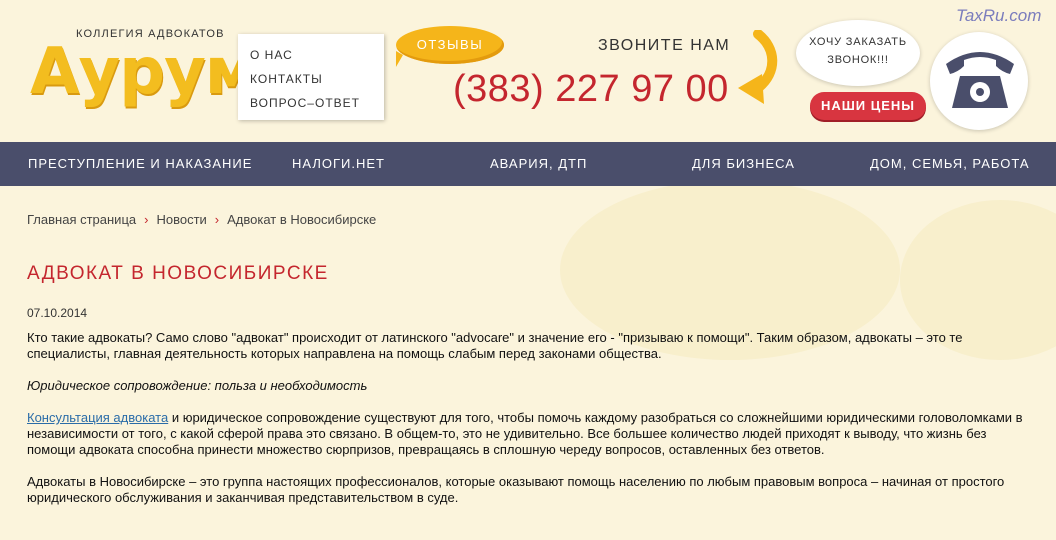 Image resolution: width=1056 pixels, height=540 pixels. What do you see at coordinates (81, 219) in the screenshot?
I see `breadcrumb-home: Главная страница` at bounding box center [81, 219].